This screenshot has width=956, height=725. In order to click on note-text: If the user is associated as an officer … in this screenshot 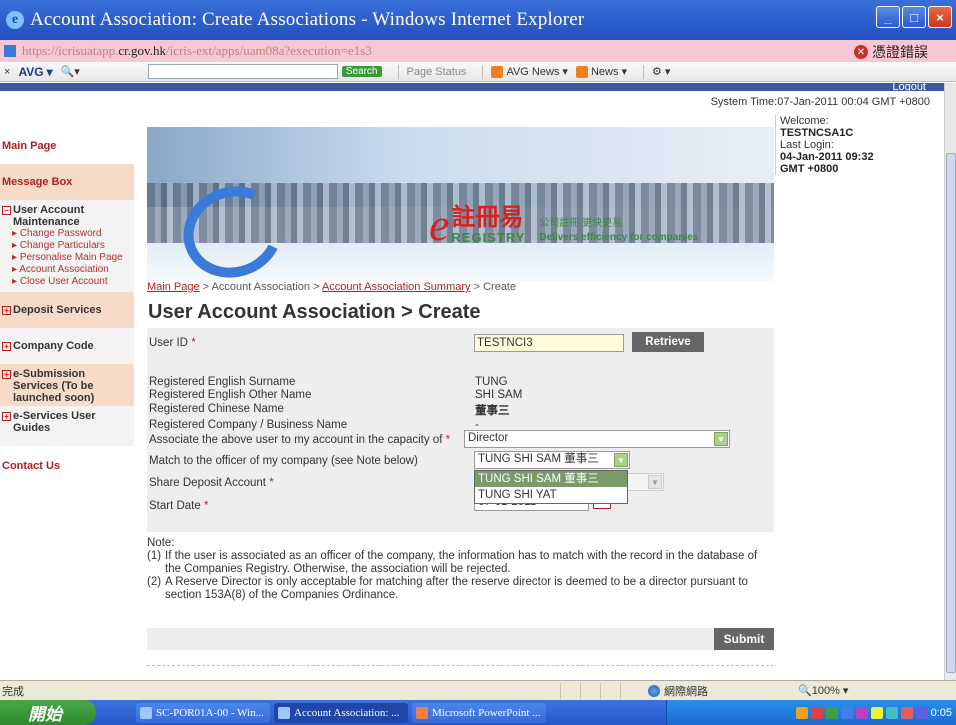, I will do `click(461, 562)`.